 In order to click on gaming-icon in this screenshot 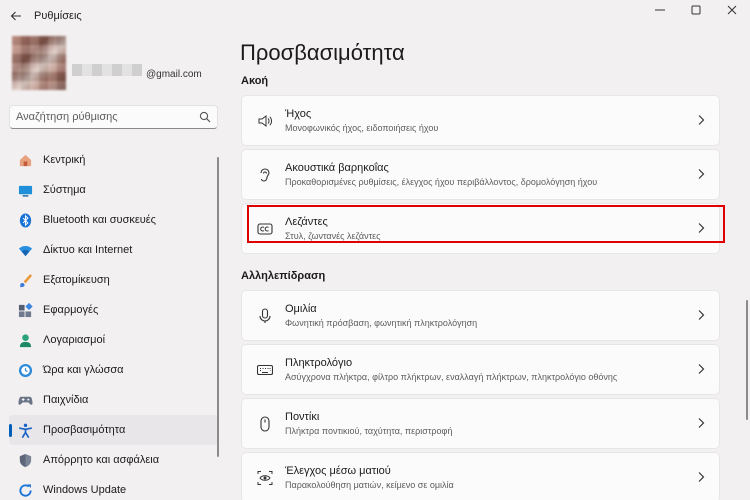, I will do `click(25, 400)`.